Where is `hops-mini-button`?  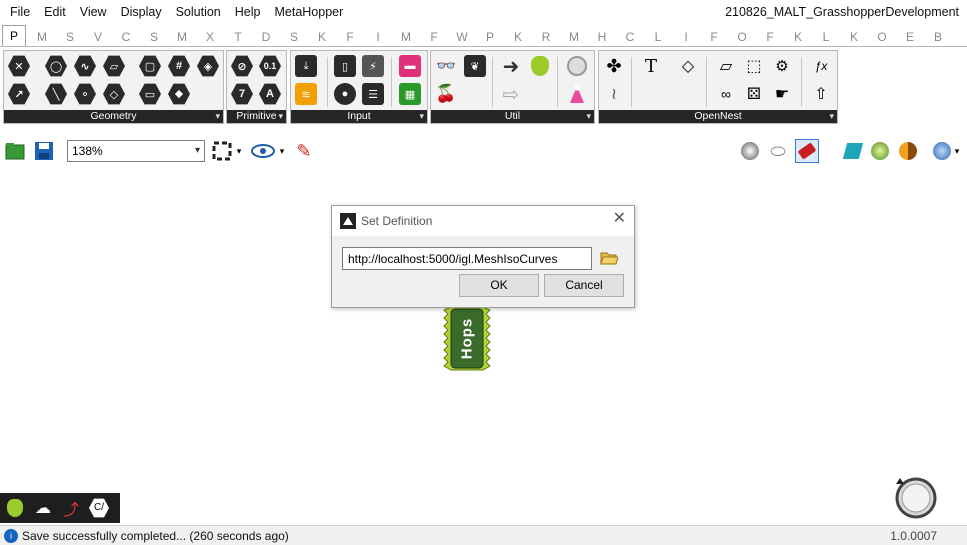 hops-mini-button is located at coordinates (15, 508).